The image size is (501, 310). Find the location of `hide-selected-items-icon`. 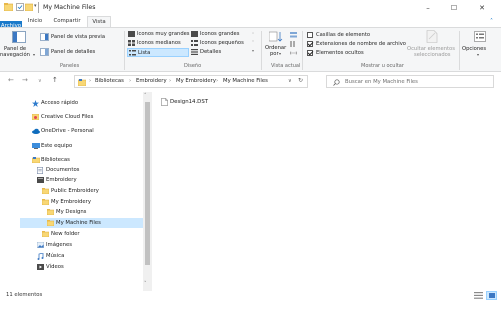

hide-selected-items-icon is located at coordinates (432, 36).